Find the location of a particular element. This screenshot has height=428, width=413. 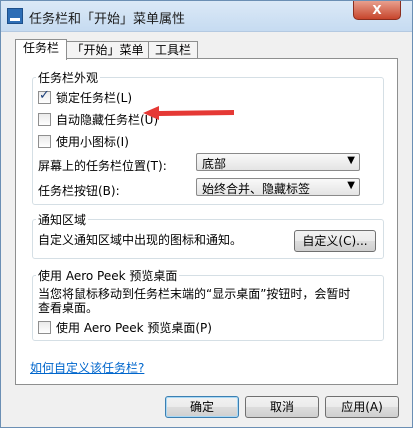

title-bar: 任务栏和「开始」菜单属性 X is located at coordinates (206, 16).